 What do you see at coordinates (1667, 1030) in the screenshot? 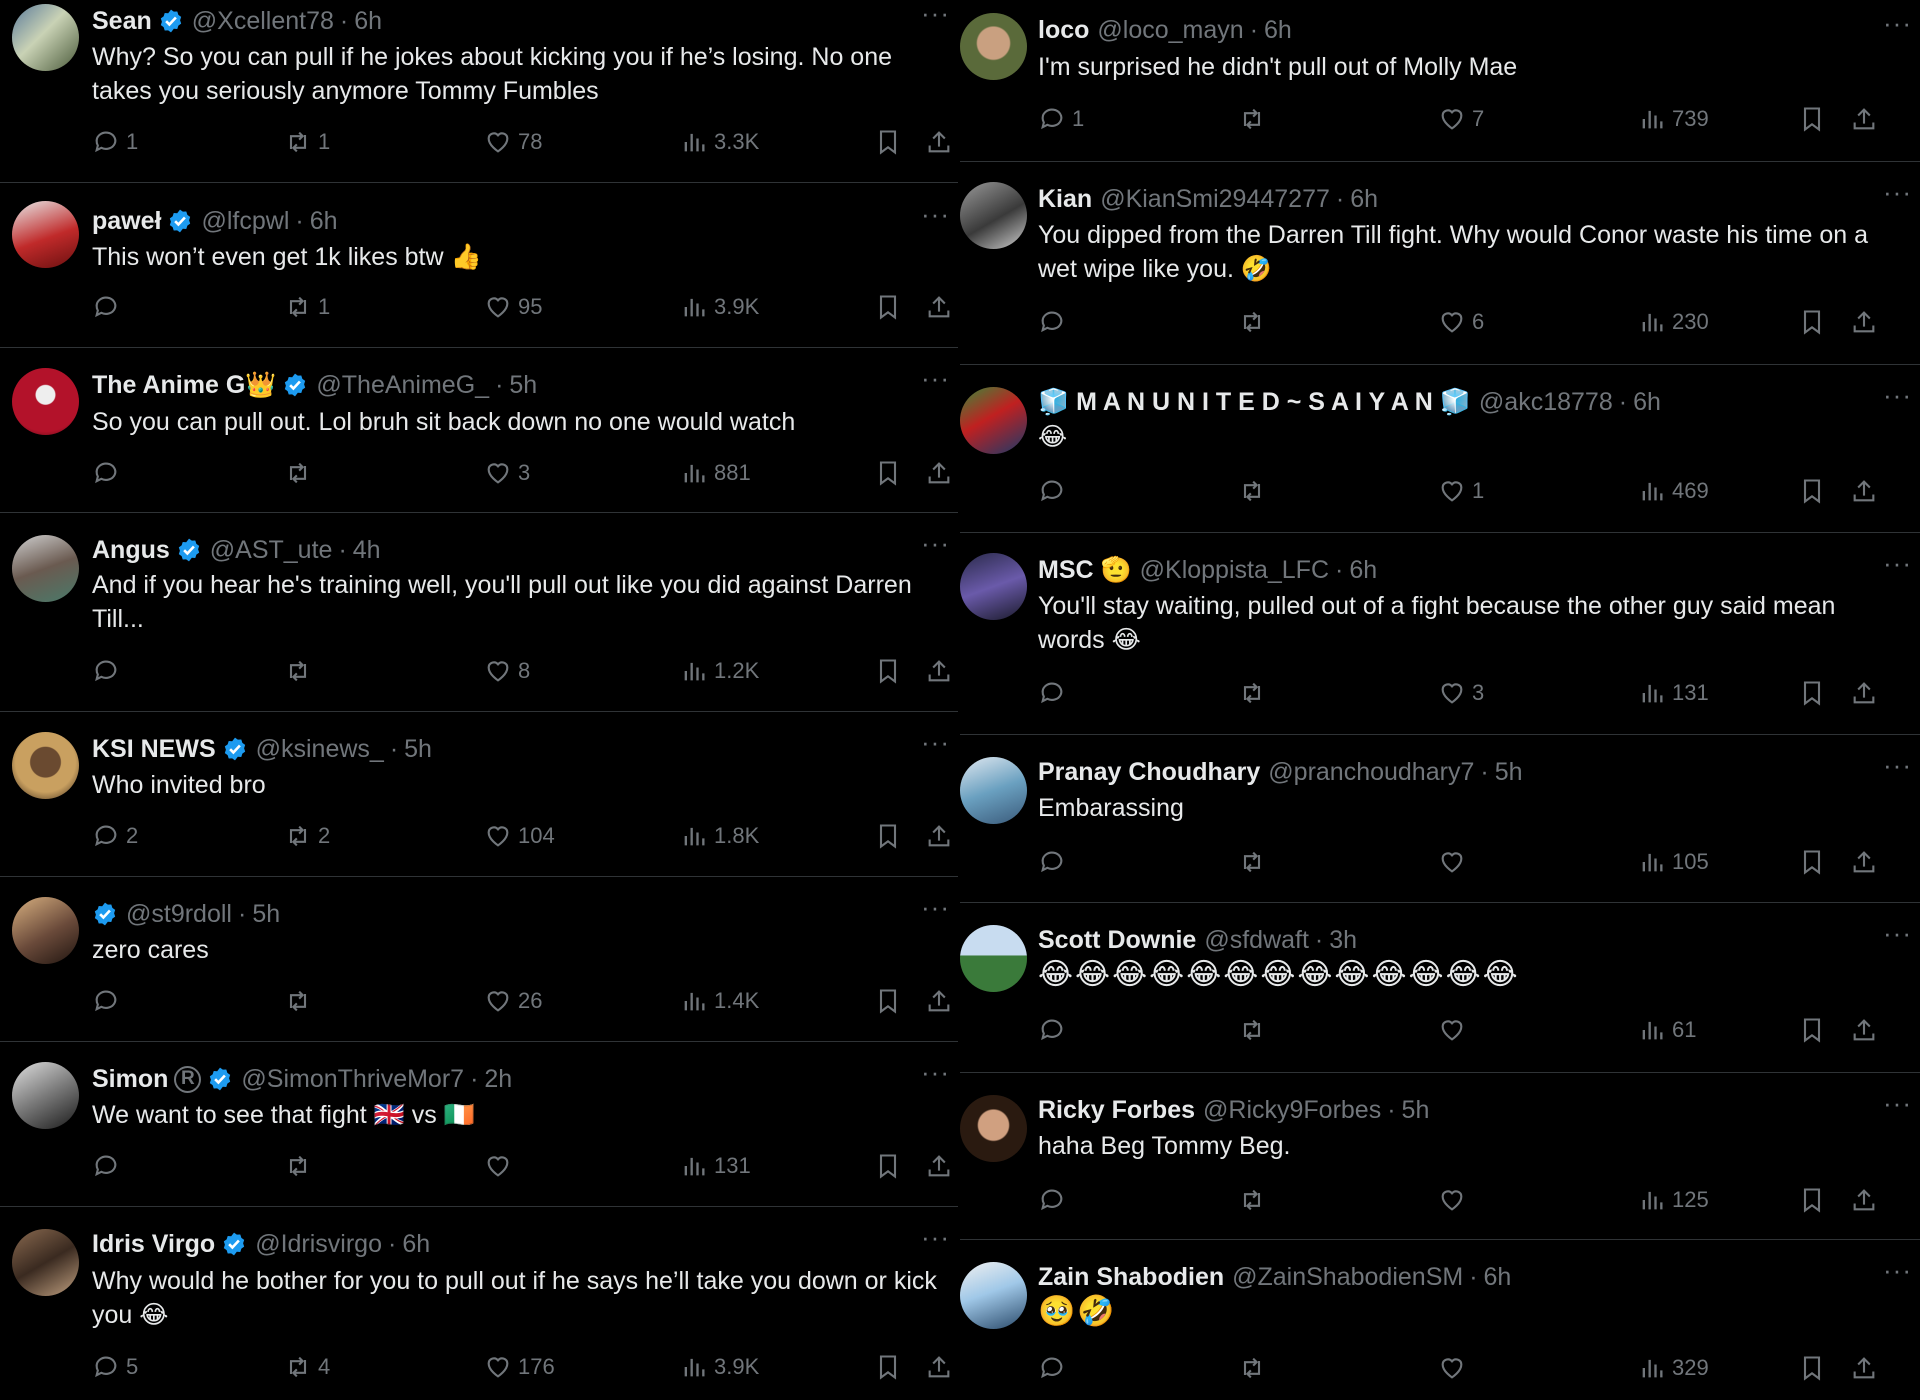
I see `views-button: 61` at bounding box center [1667, 1030].